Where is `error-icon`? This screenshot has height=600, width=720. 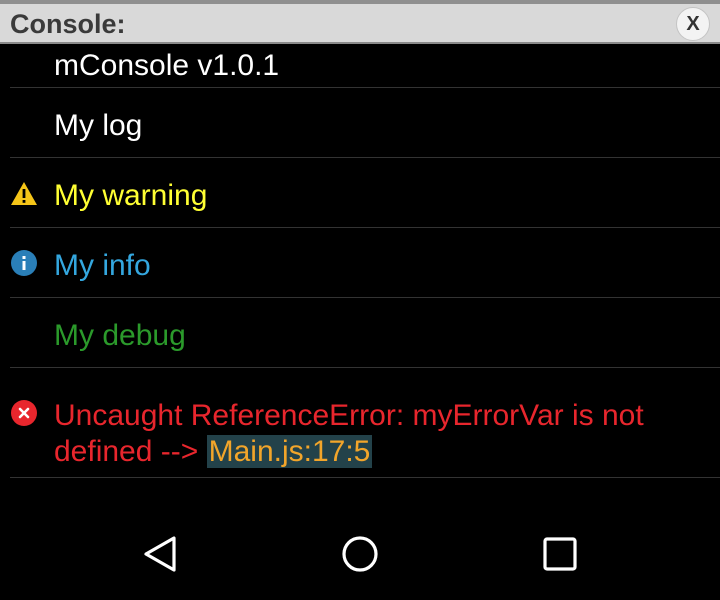 error-icon is located at coordinates (24, 413).